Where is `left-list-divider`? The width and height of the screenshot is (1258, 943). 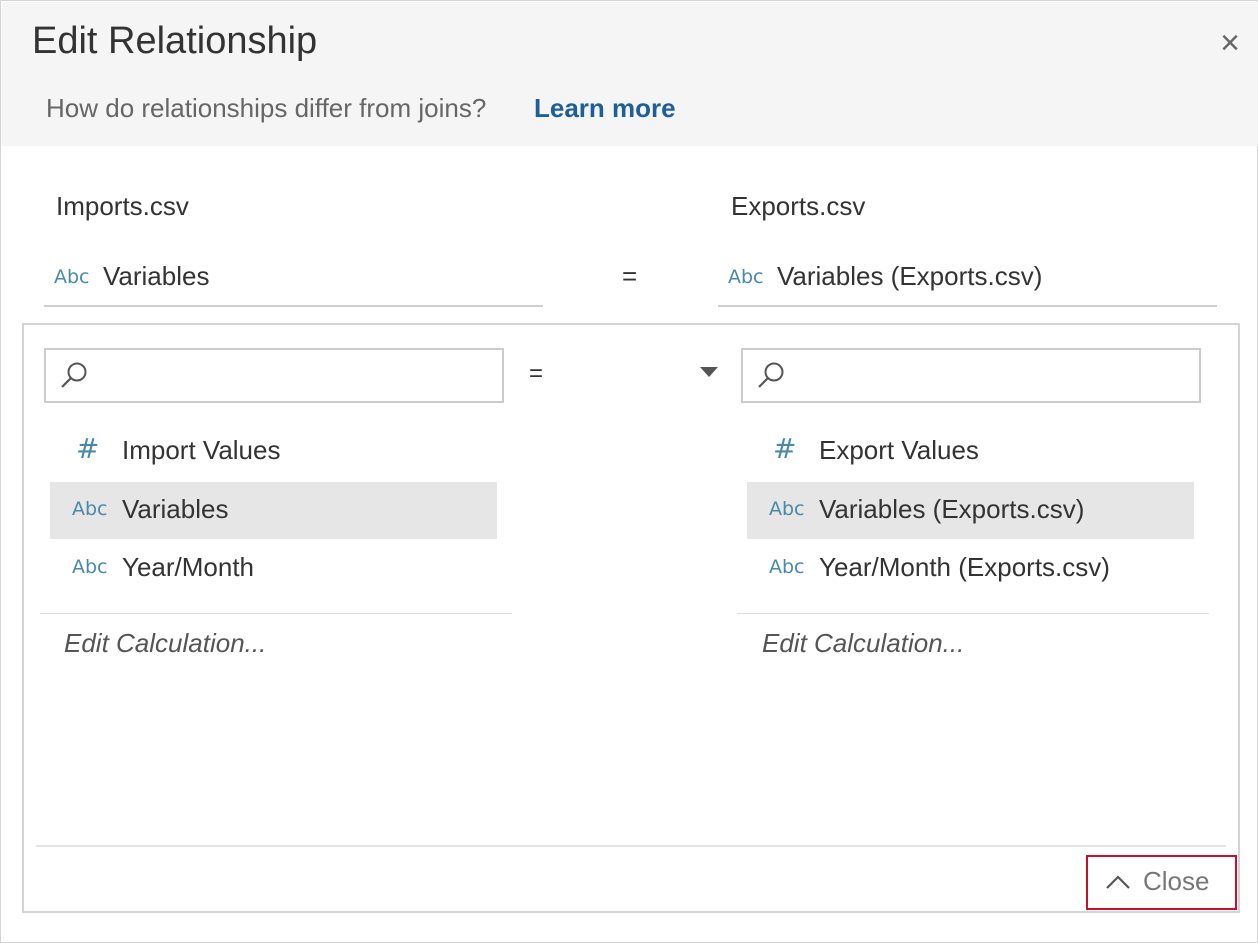 left-list-divider is located at coordinates (276, 613).